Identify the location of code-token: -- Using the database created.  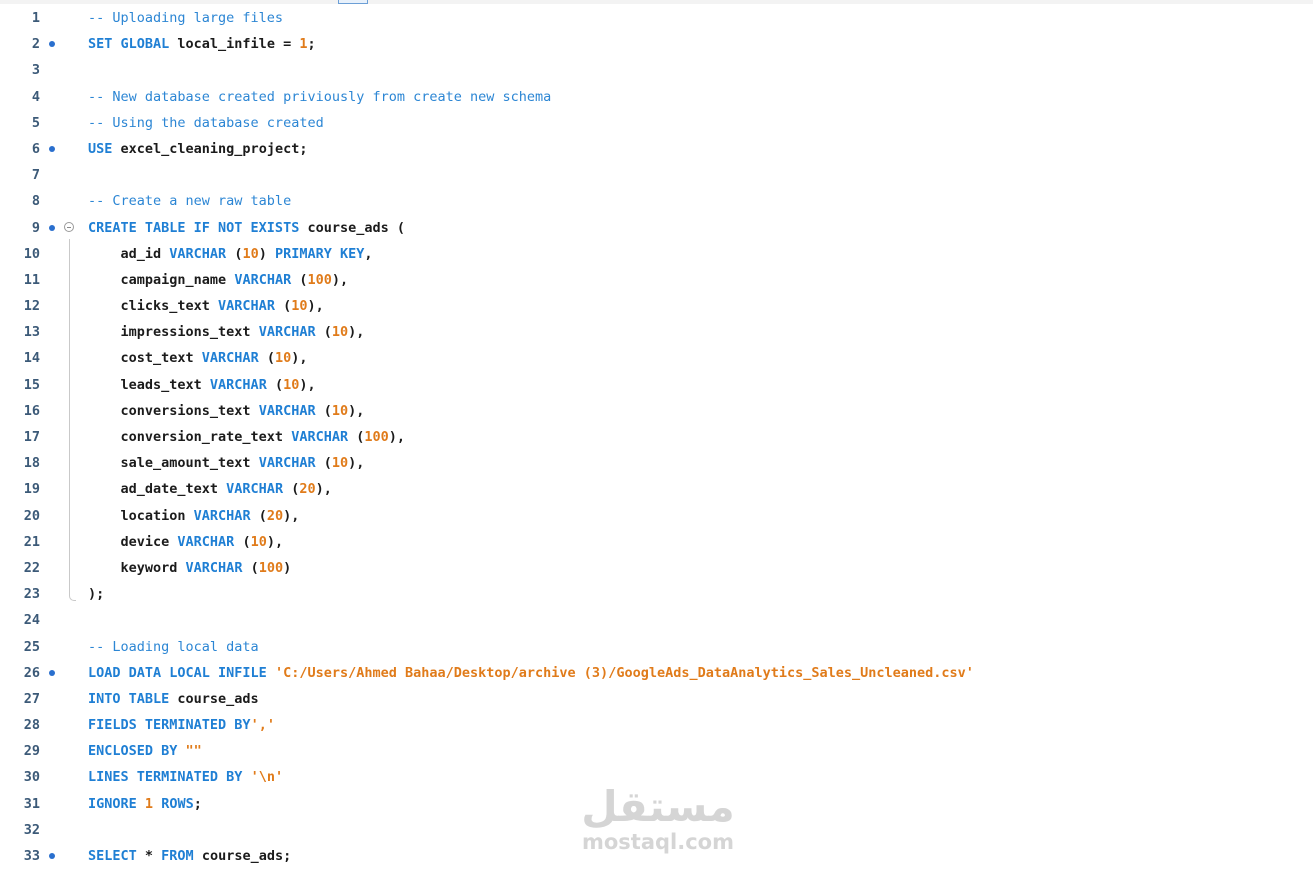
(206, 122).